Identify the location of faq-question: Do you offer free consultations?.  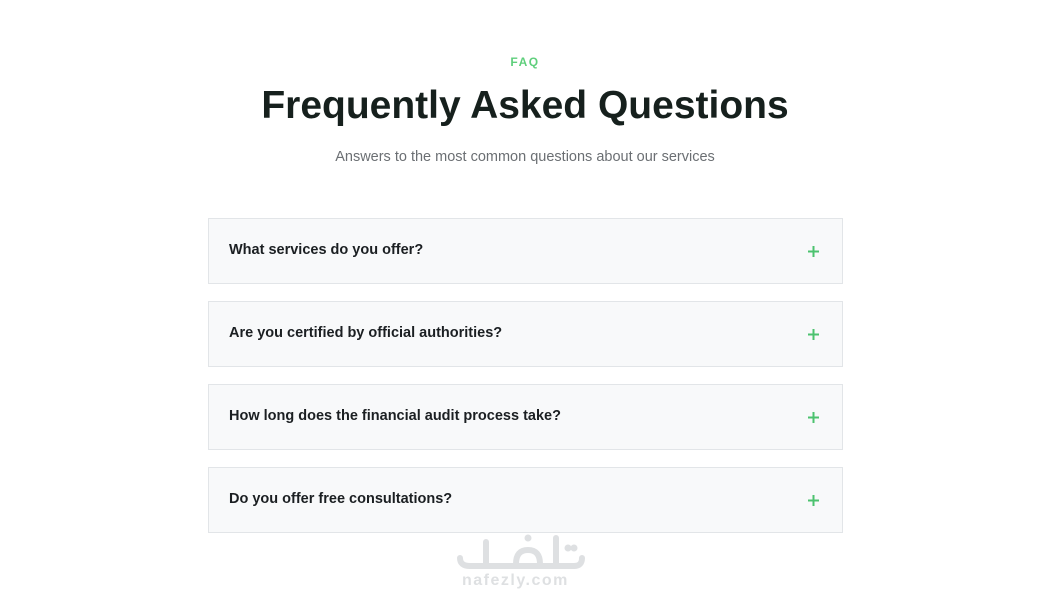
(341, 499).